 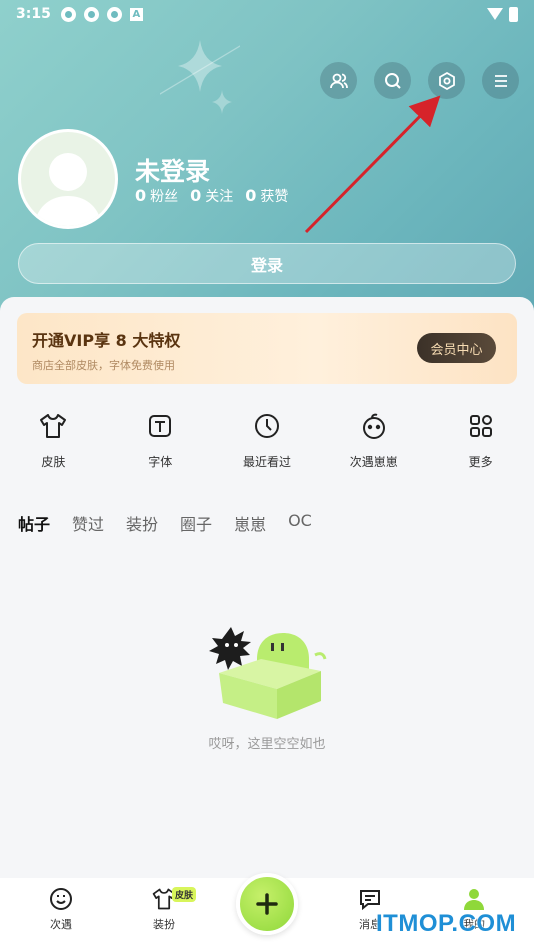 I want to click on tab-outfits: 装扮, so click(x=142, y=523).